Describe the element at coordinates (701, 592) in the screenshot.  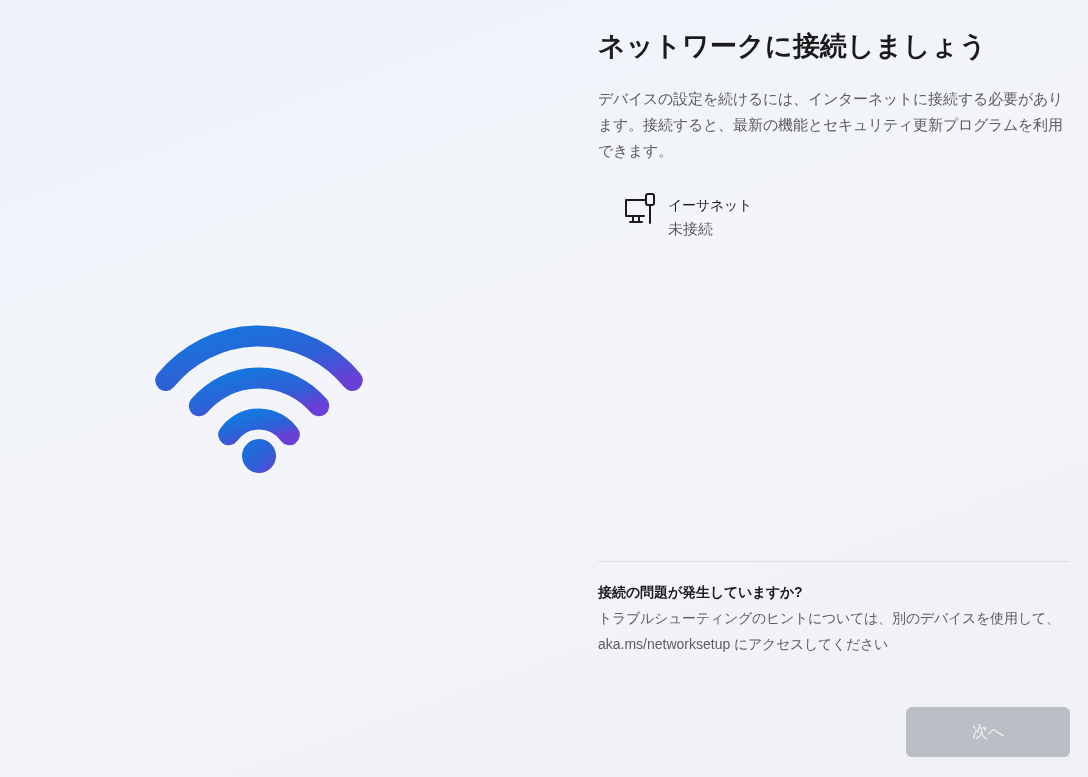
I see `help-heading: 接続の問題が発生していますか?` at that location.